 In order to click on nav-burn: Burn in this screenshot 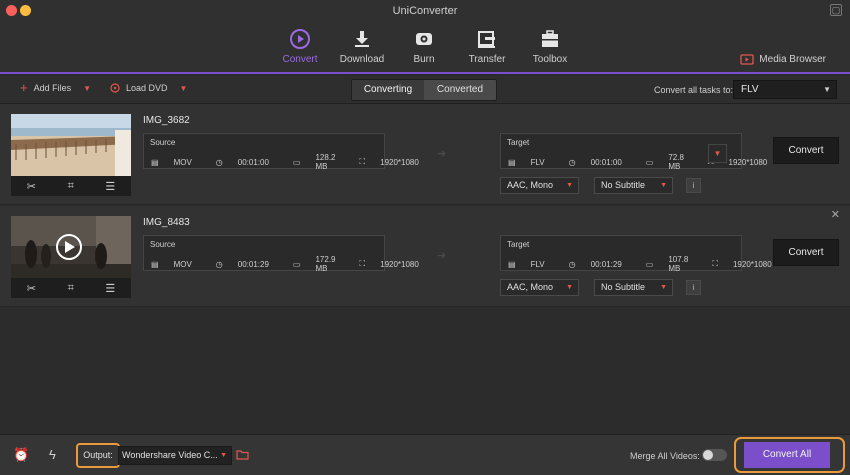, I will do `click(424, 45)`.